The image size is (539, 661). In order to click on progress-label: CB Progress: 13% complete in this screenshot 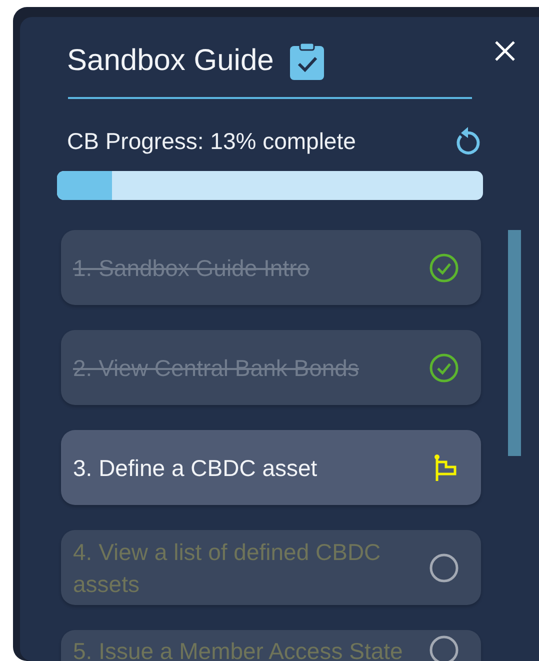, I will do `click(211, 141)`.